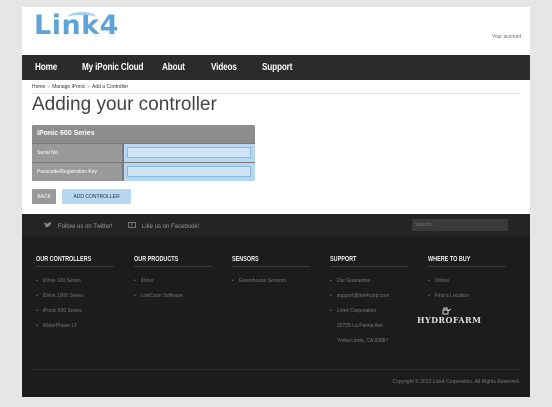  I want to click on serial-number-input, so click(189, 152).